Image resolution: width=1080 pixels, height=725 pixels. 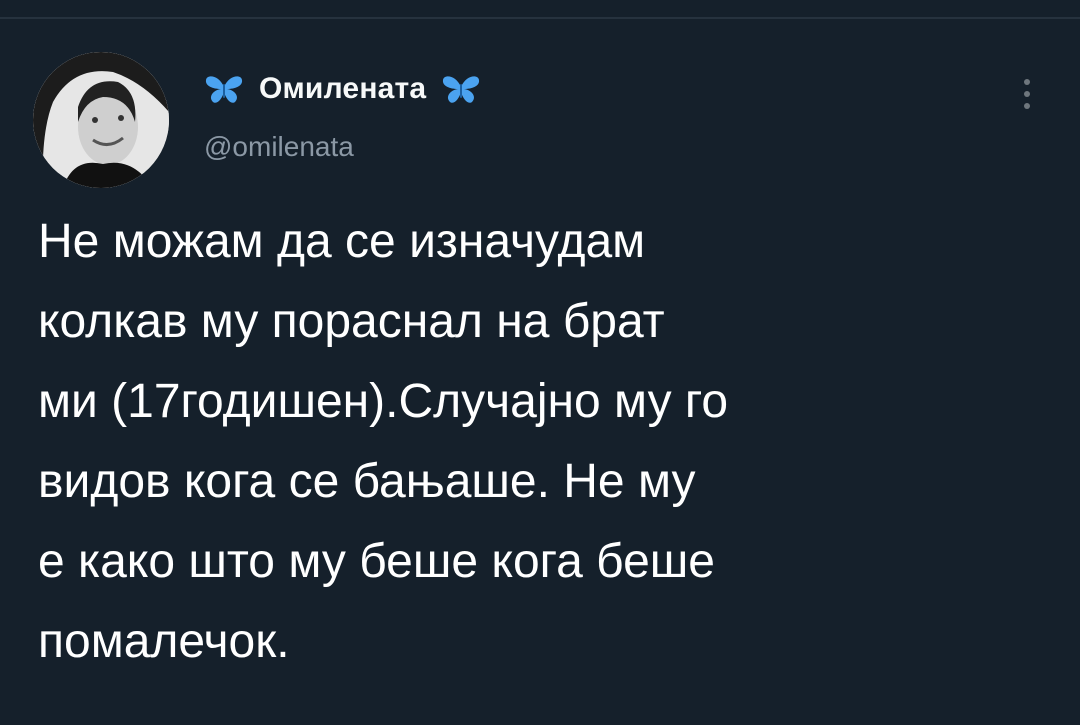 I want to click on tweet-text-line: Не можам да се изначудам, so click(x=342, y=241).